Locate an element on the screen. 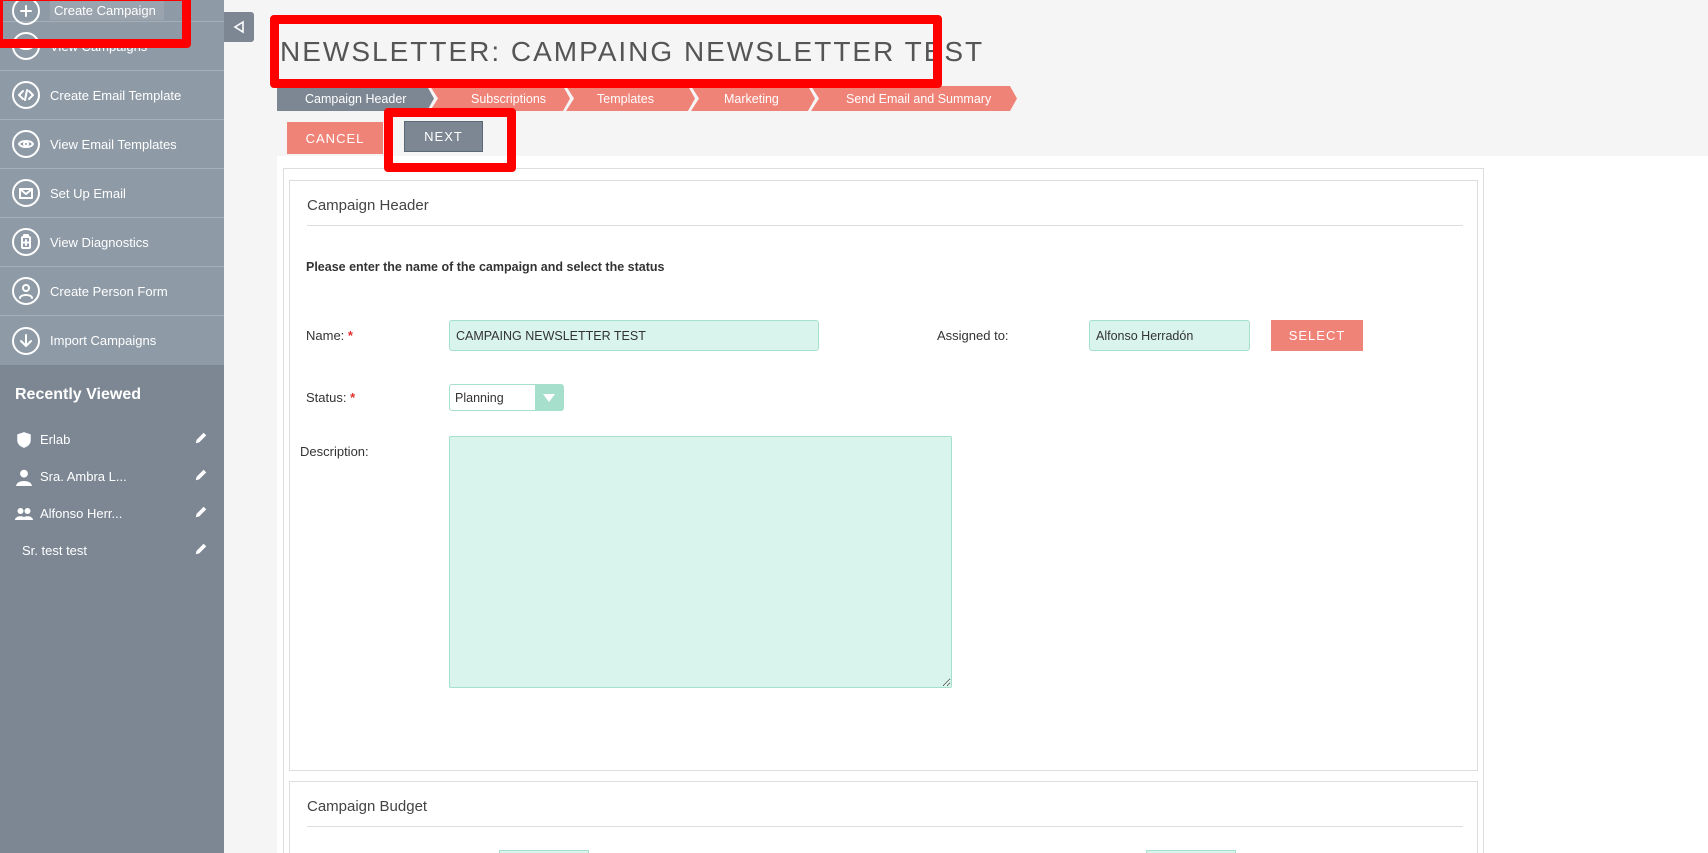 The image size is (1708, 853). name-label-text: Name: is located at coordinates (325, 335).